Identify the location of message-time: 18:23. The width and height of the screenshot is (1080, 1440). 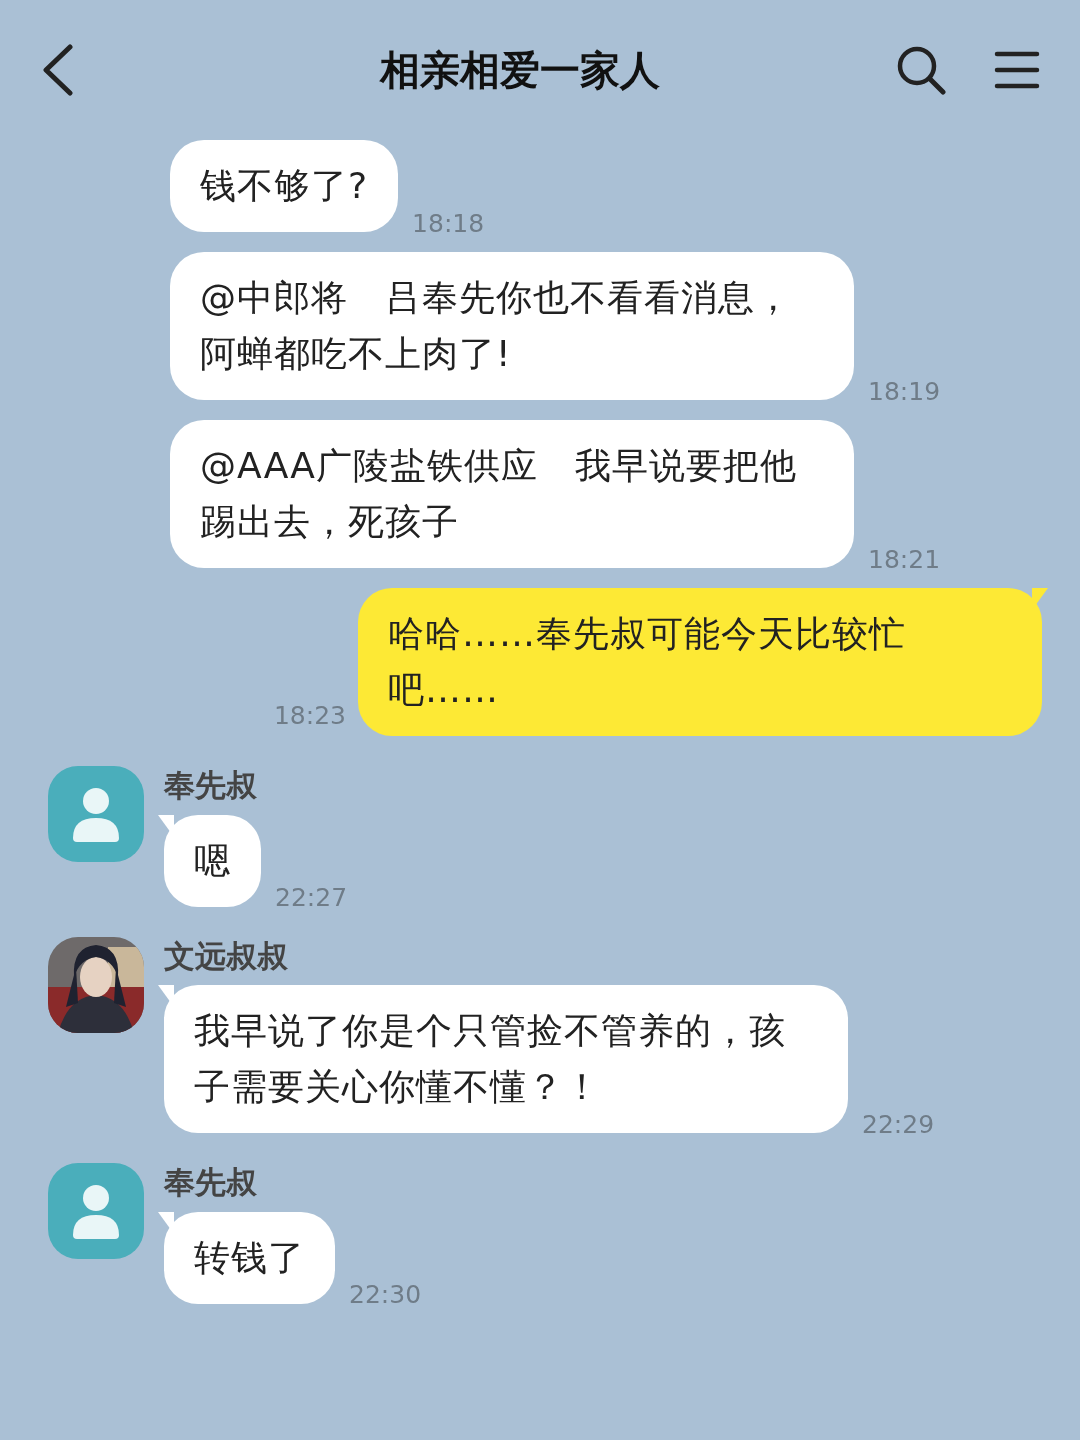
(309, 715).